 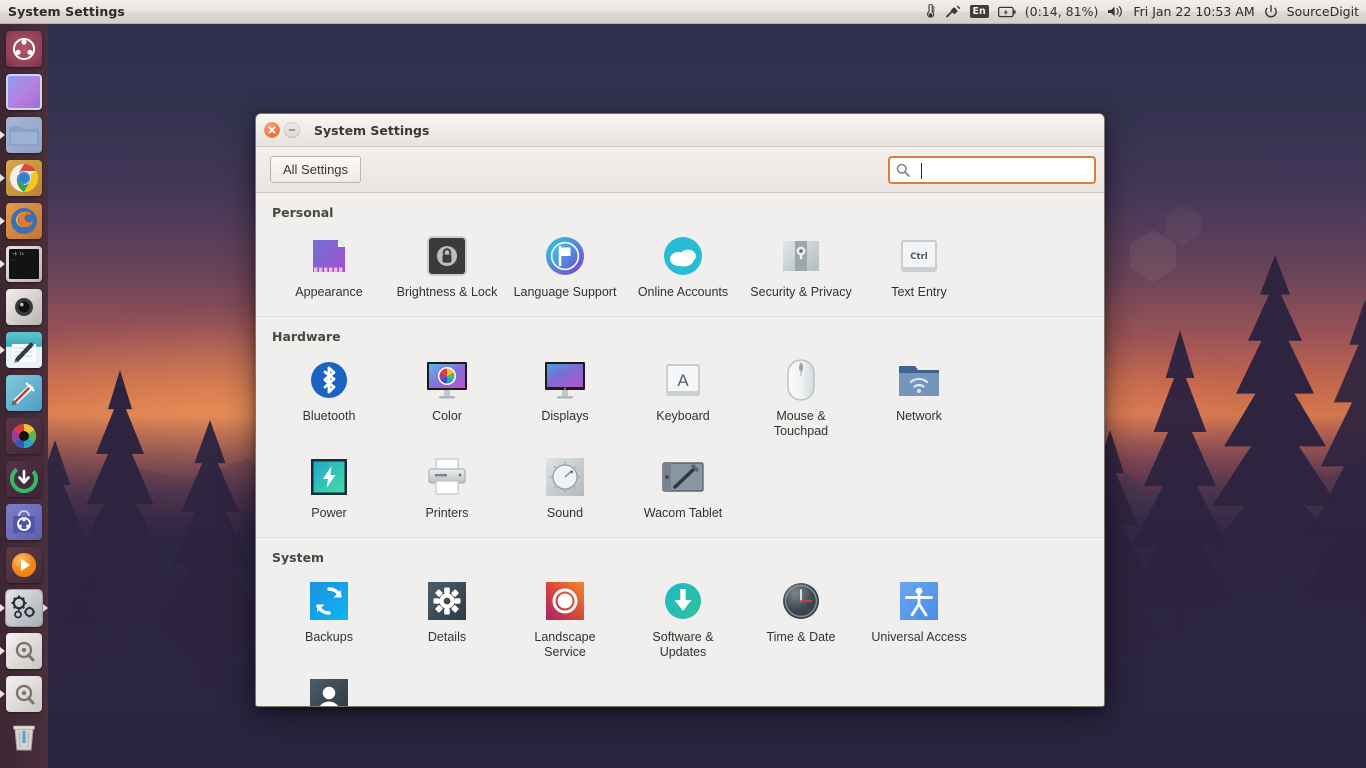 What do you see at coordinates (272, 130) in the screenshot?
I see `close-icon` at bounding box center [272, 130].